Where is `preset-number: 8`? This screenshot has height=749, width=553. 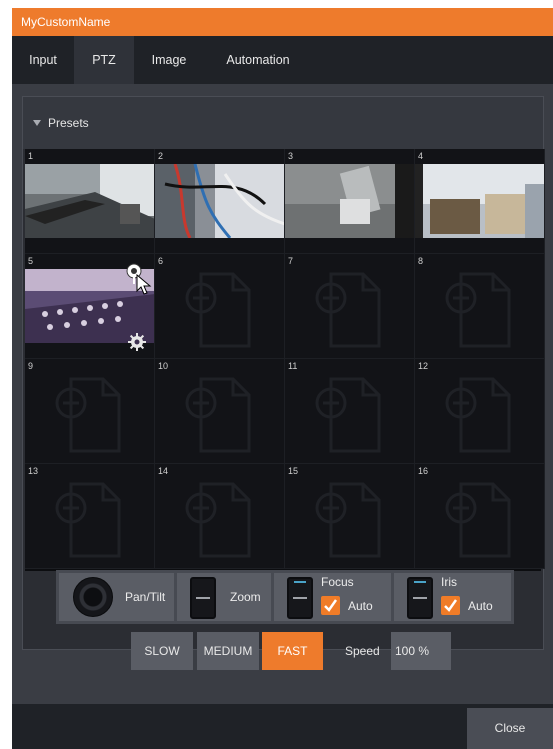
preset-number: 8 is located at coordinates (421, 261).